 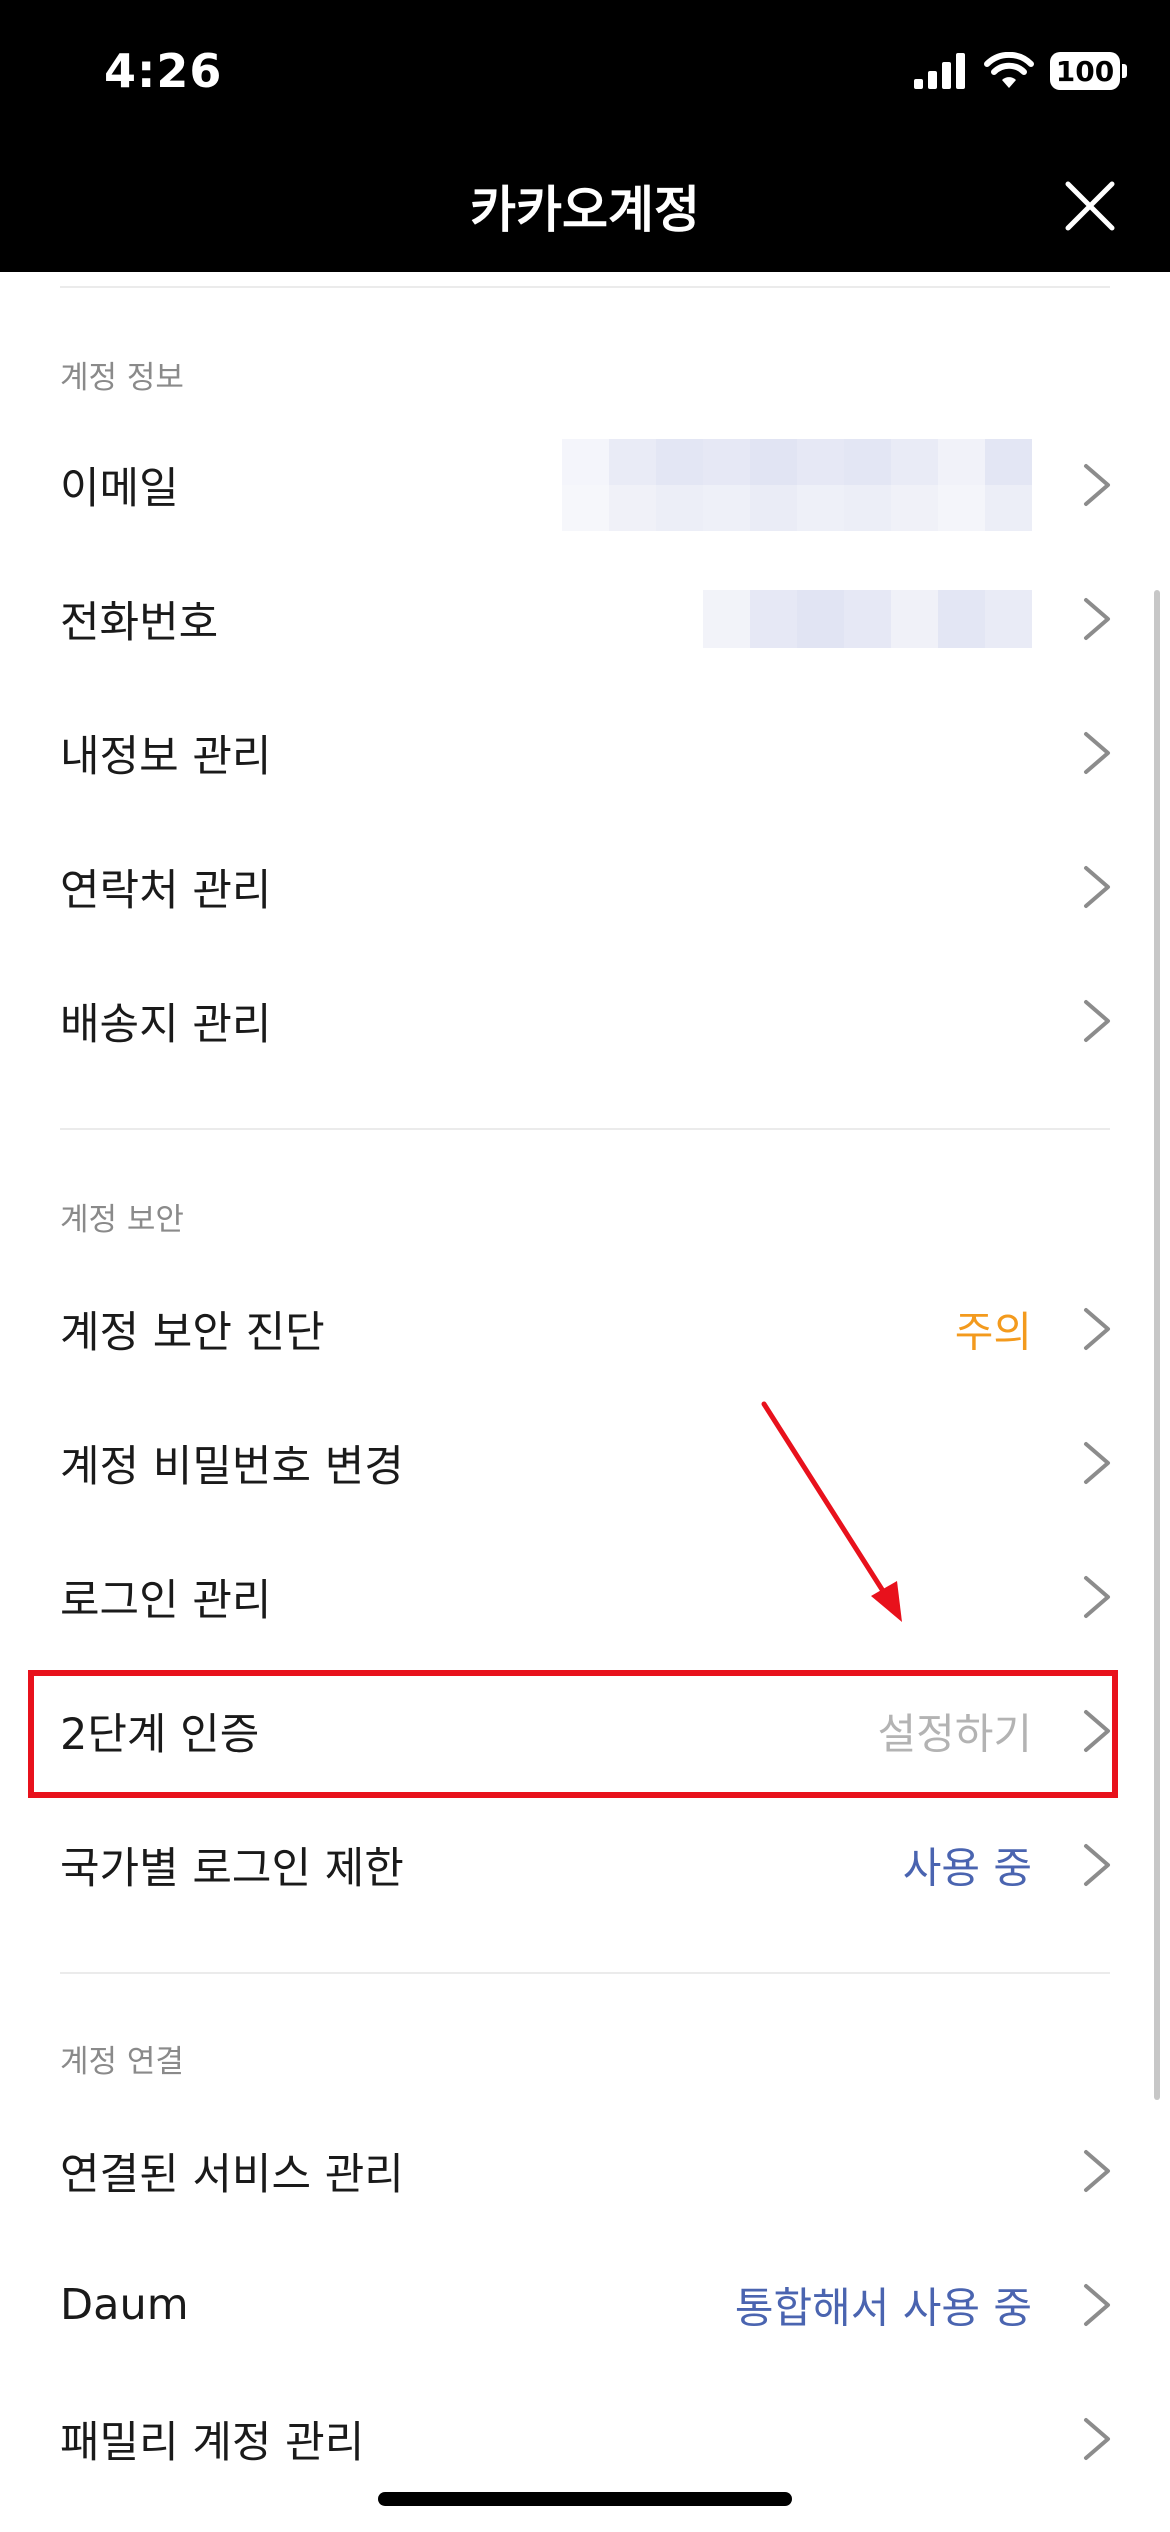 What do you see at coordinates (573, 1734) in the screenshot?
I see `highlight-box` at bounding box center [573, 1734].